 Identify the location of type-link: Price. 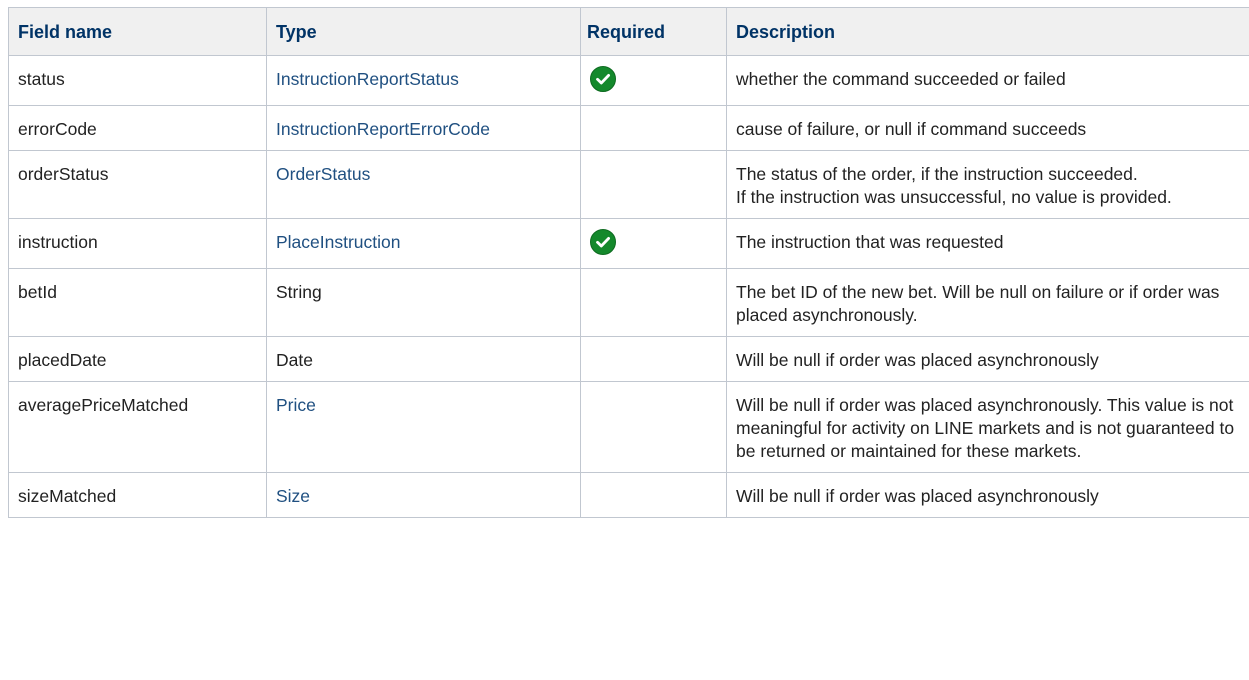
(296, 405).